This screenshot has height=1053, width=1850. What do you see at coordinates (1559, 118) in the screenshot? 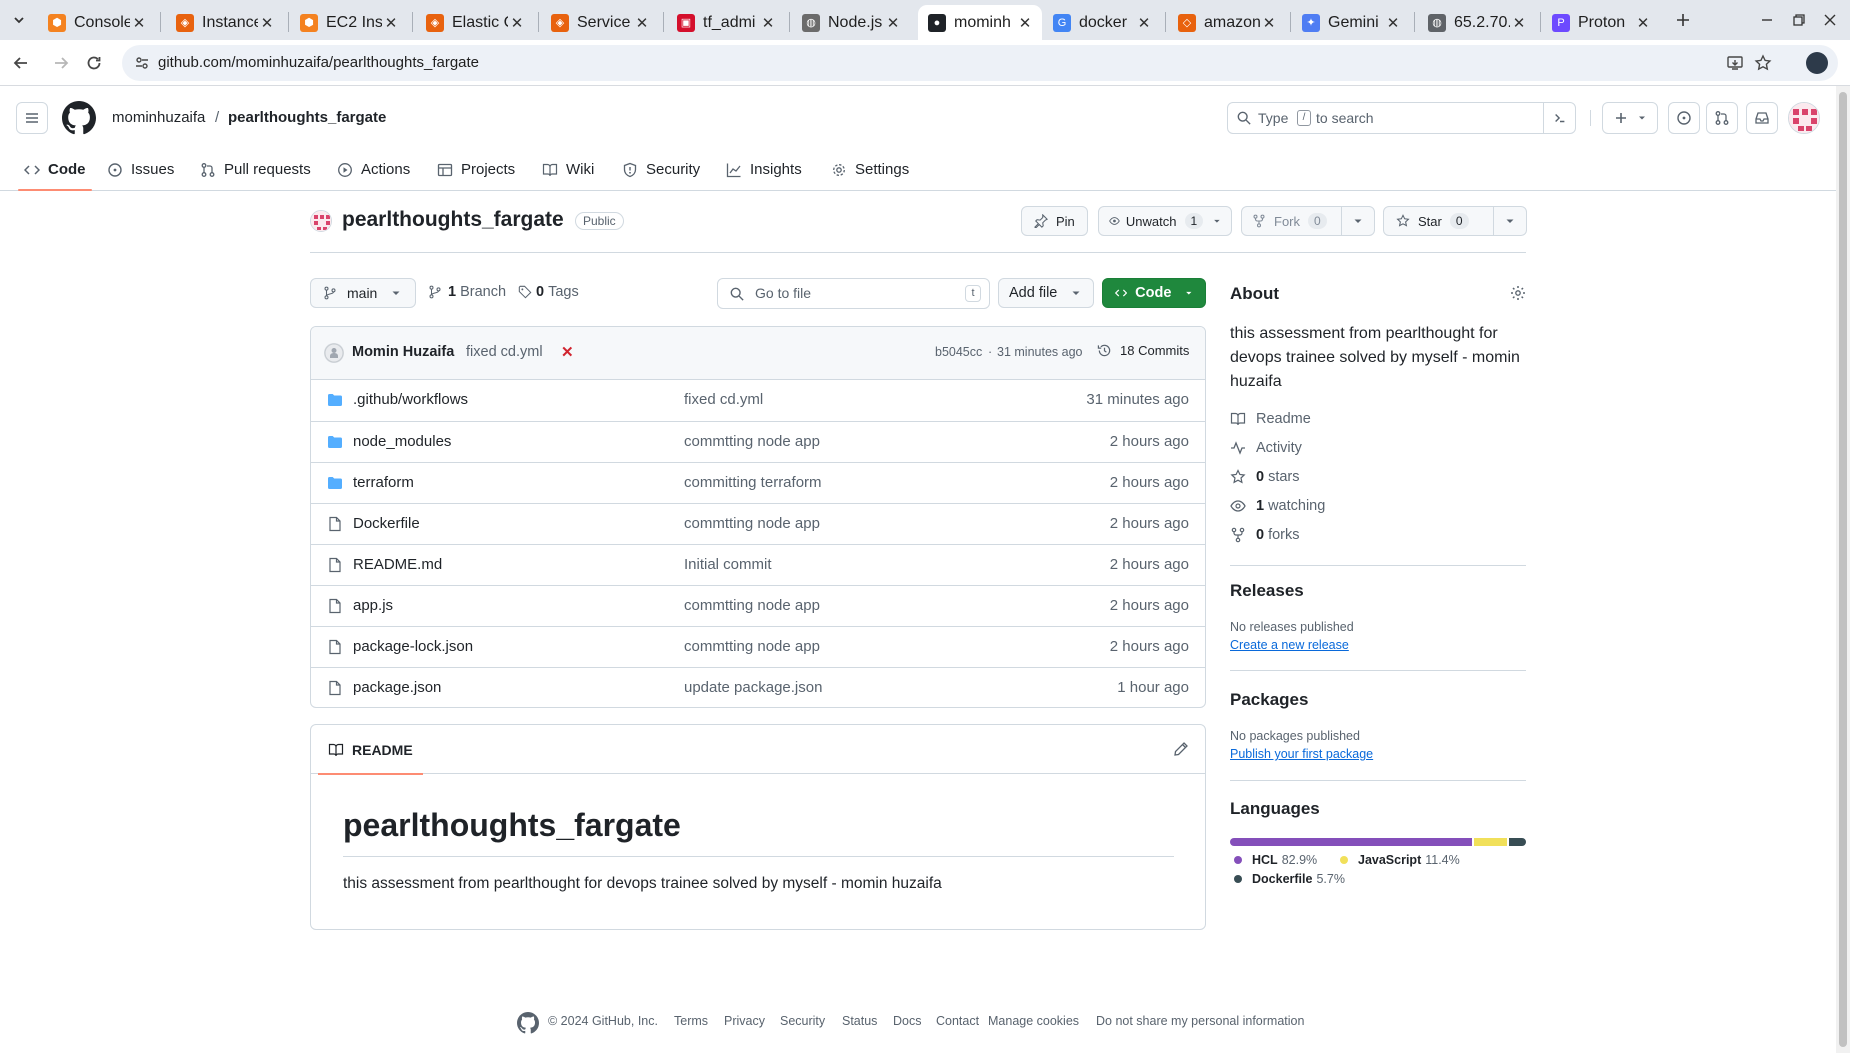
I see `command-palette-icon` at bounding box center [1559, 118].